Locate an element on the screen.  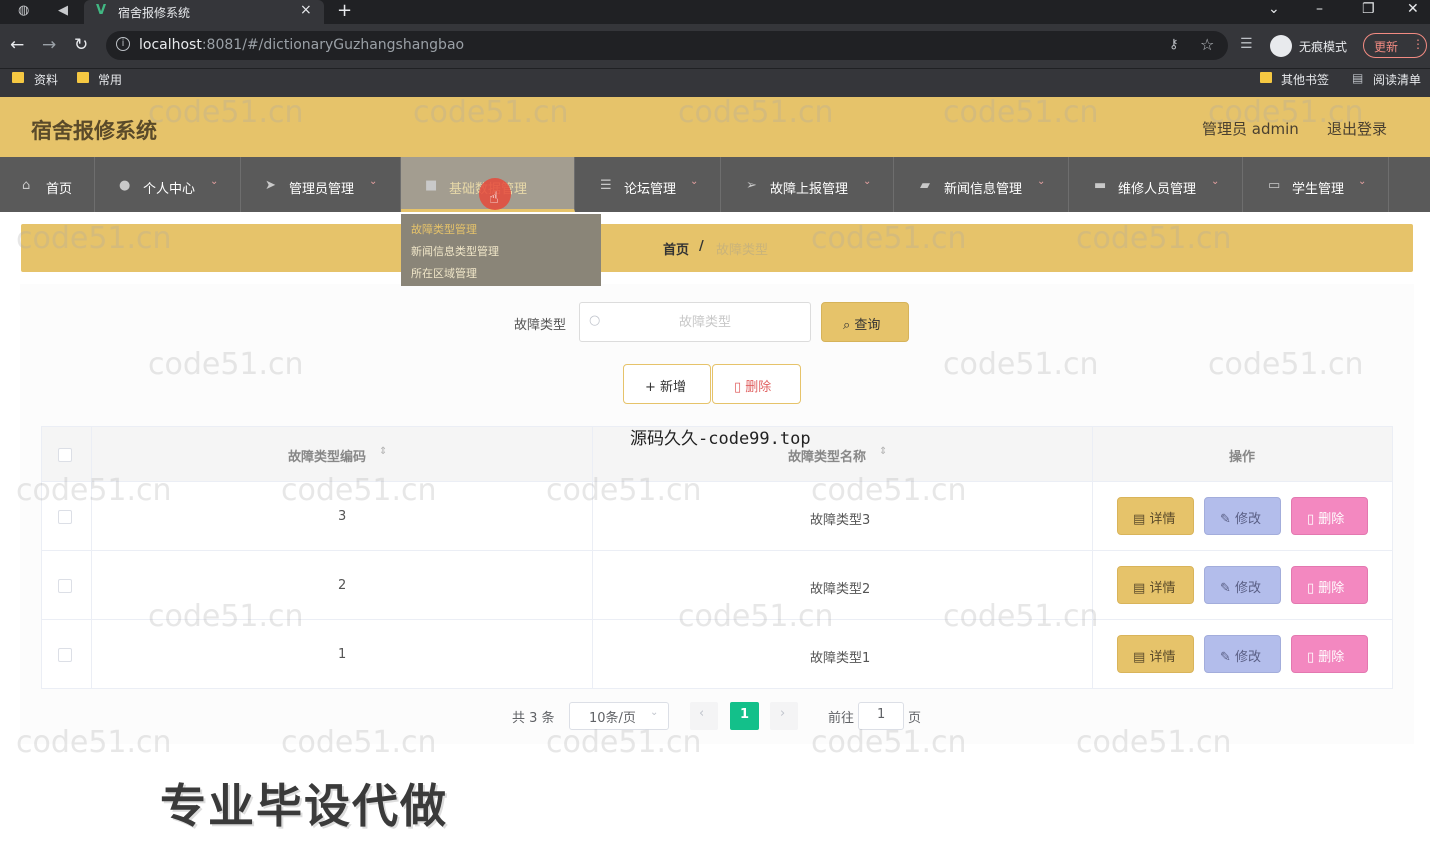
nav-label: 论坛管理 is located at coordinates (650, 189).